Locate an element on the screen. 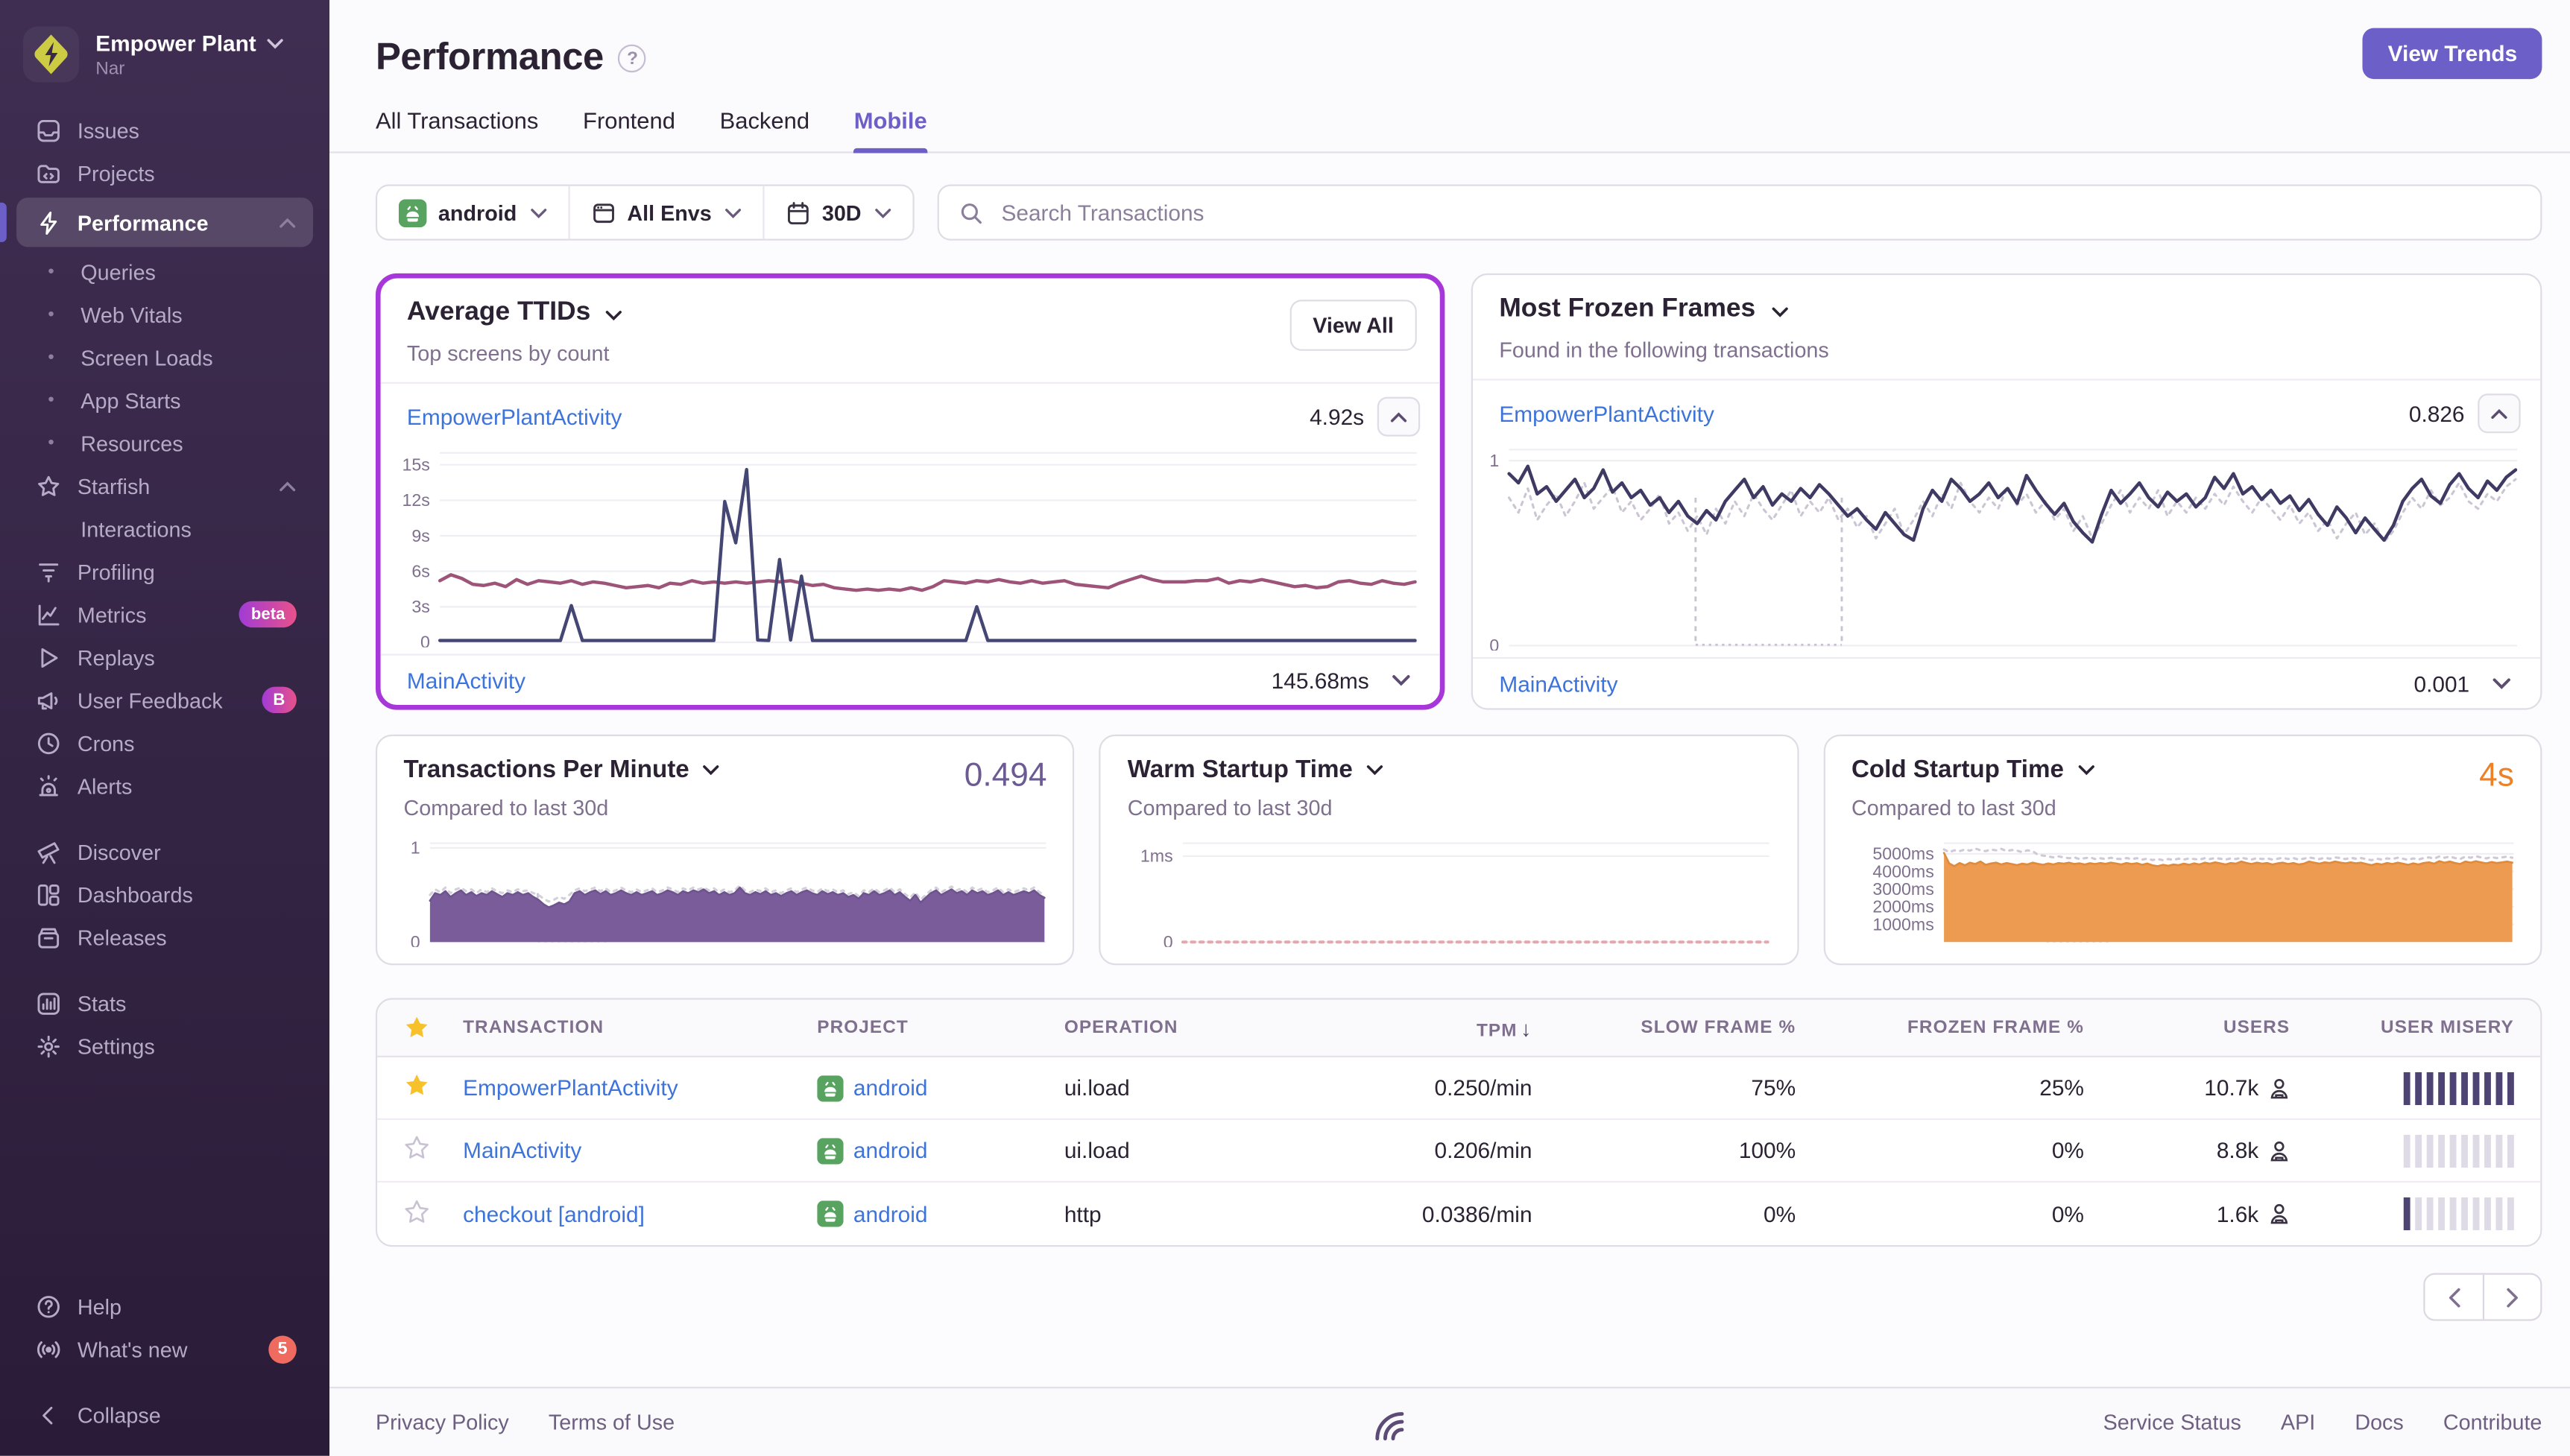 This screenshot has height=1456, width=2570. panel-subtitle: Compared to last 30d is located at coordinates (506, 807).